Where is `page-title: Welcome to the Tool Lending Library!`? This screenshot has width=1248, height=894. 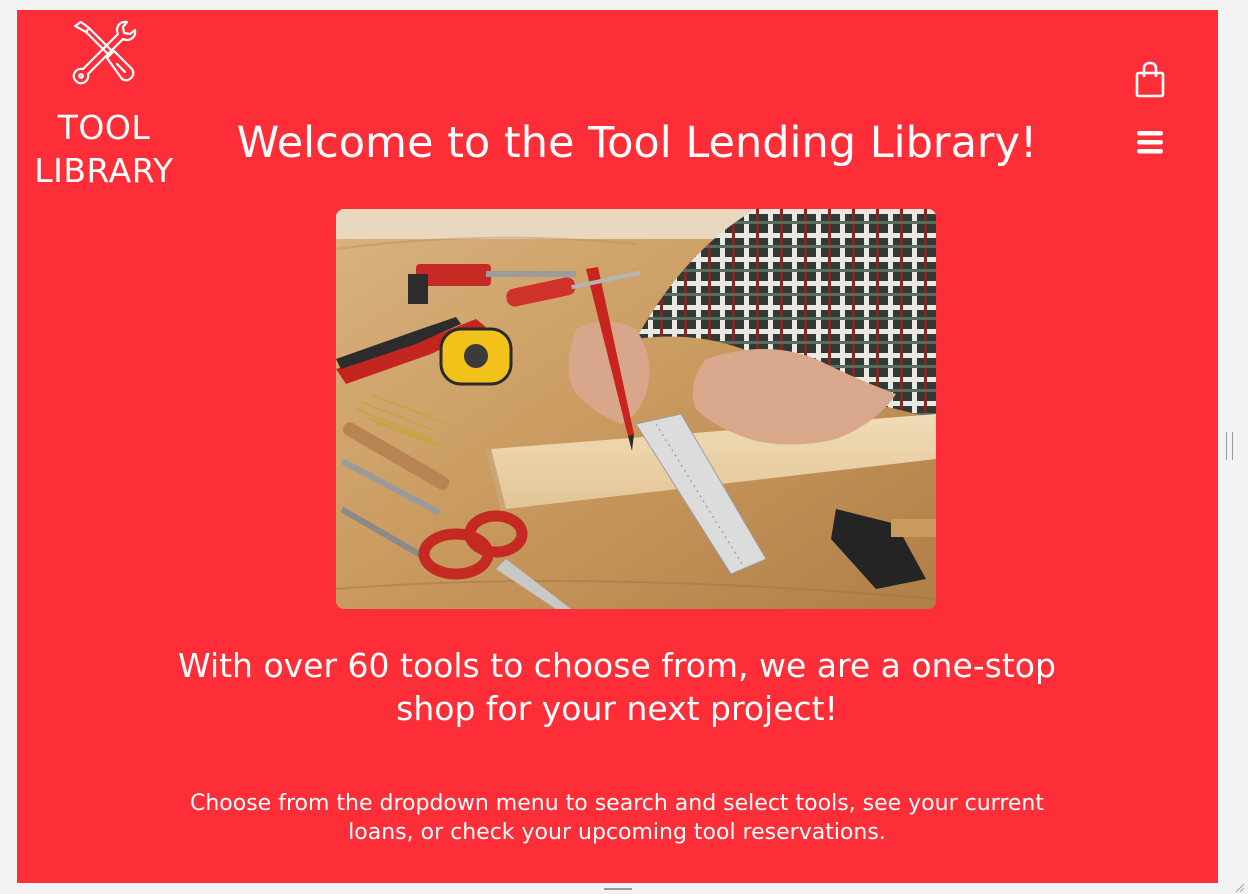 page-title: Welcome to the Tool Lending Library! is located at coordinates (637, 143).